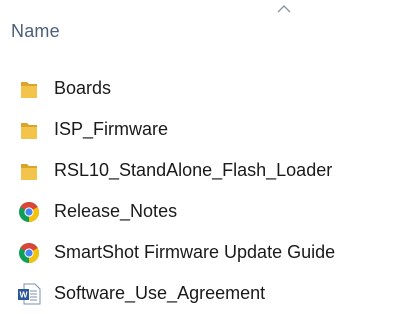 This screenshot has height=314, width=402. I want to click on file-row-isp-firmware: ISP_Firmware, so click(201, 129).